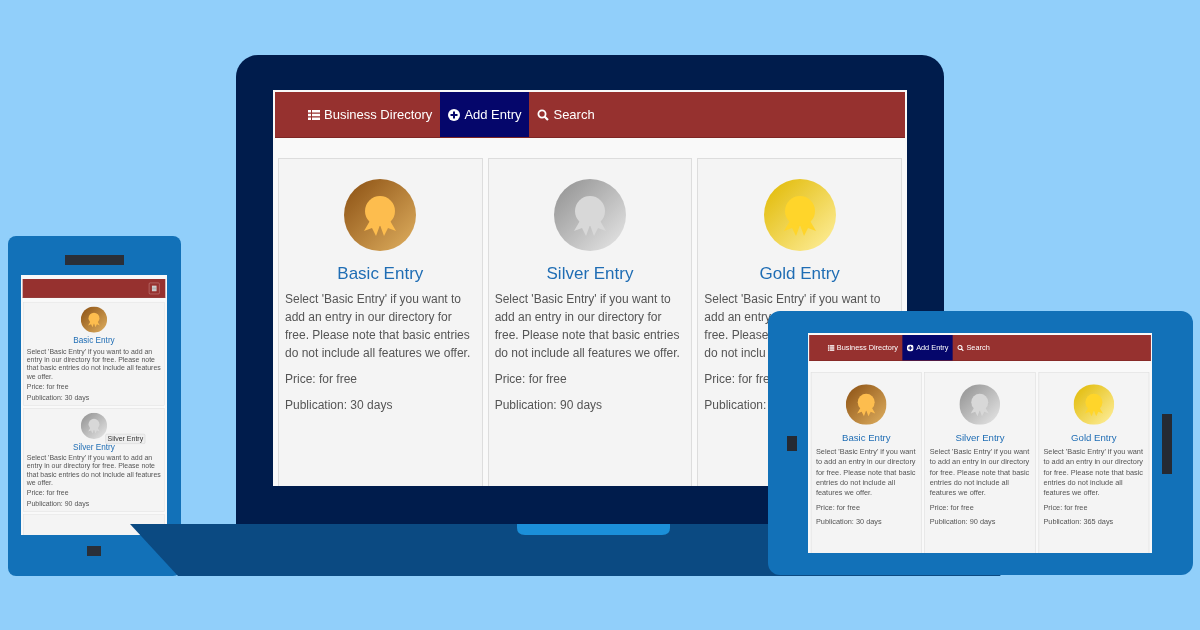  What do you see at coordinates (485, 114) in the screenshot?
I see `nav-link: Add Entry` at bounding box center [485, 114].